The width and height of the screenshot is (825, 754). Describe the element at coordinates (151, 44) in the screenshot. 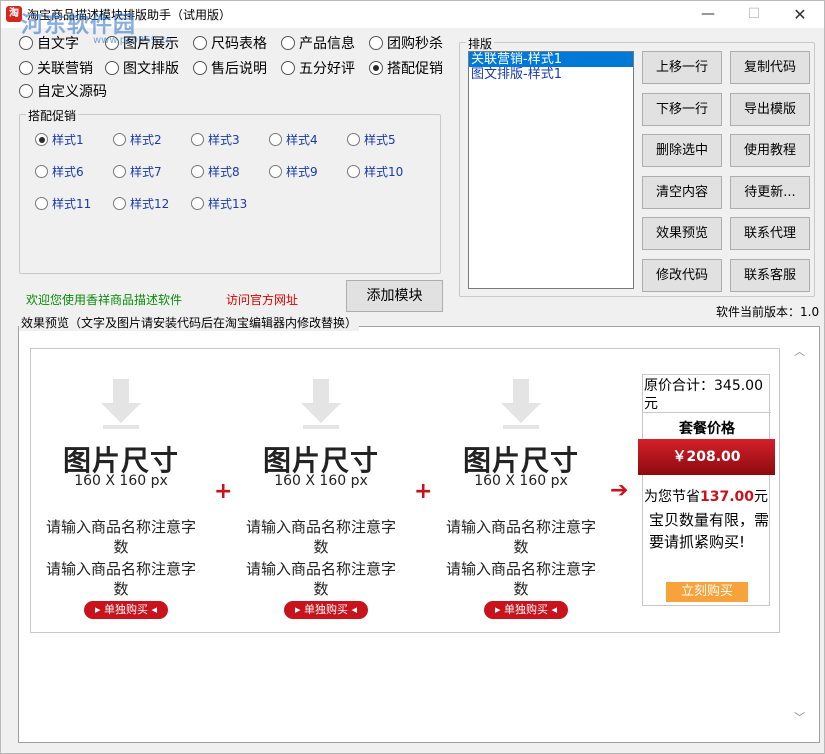

I see `module-label: 图片展示` at that location.